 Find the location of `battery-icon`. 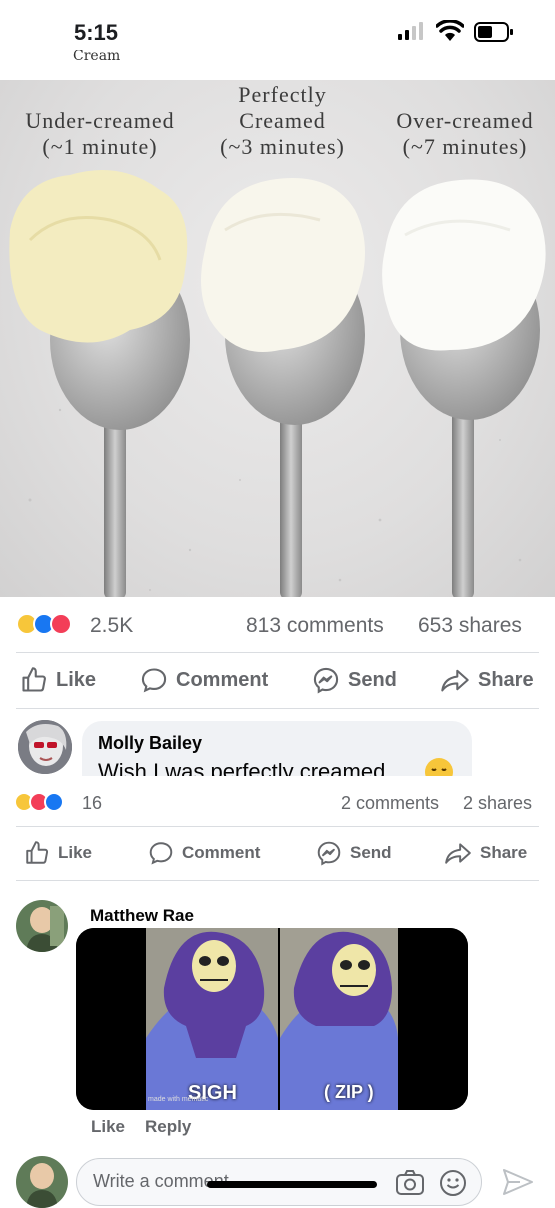

battery-icon is located at coordinates (493, 32).